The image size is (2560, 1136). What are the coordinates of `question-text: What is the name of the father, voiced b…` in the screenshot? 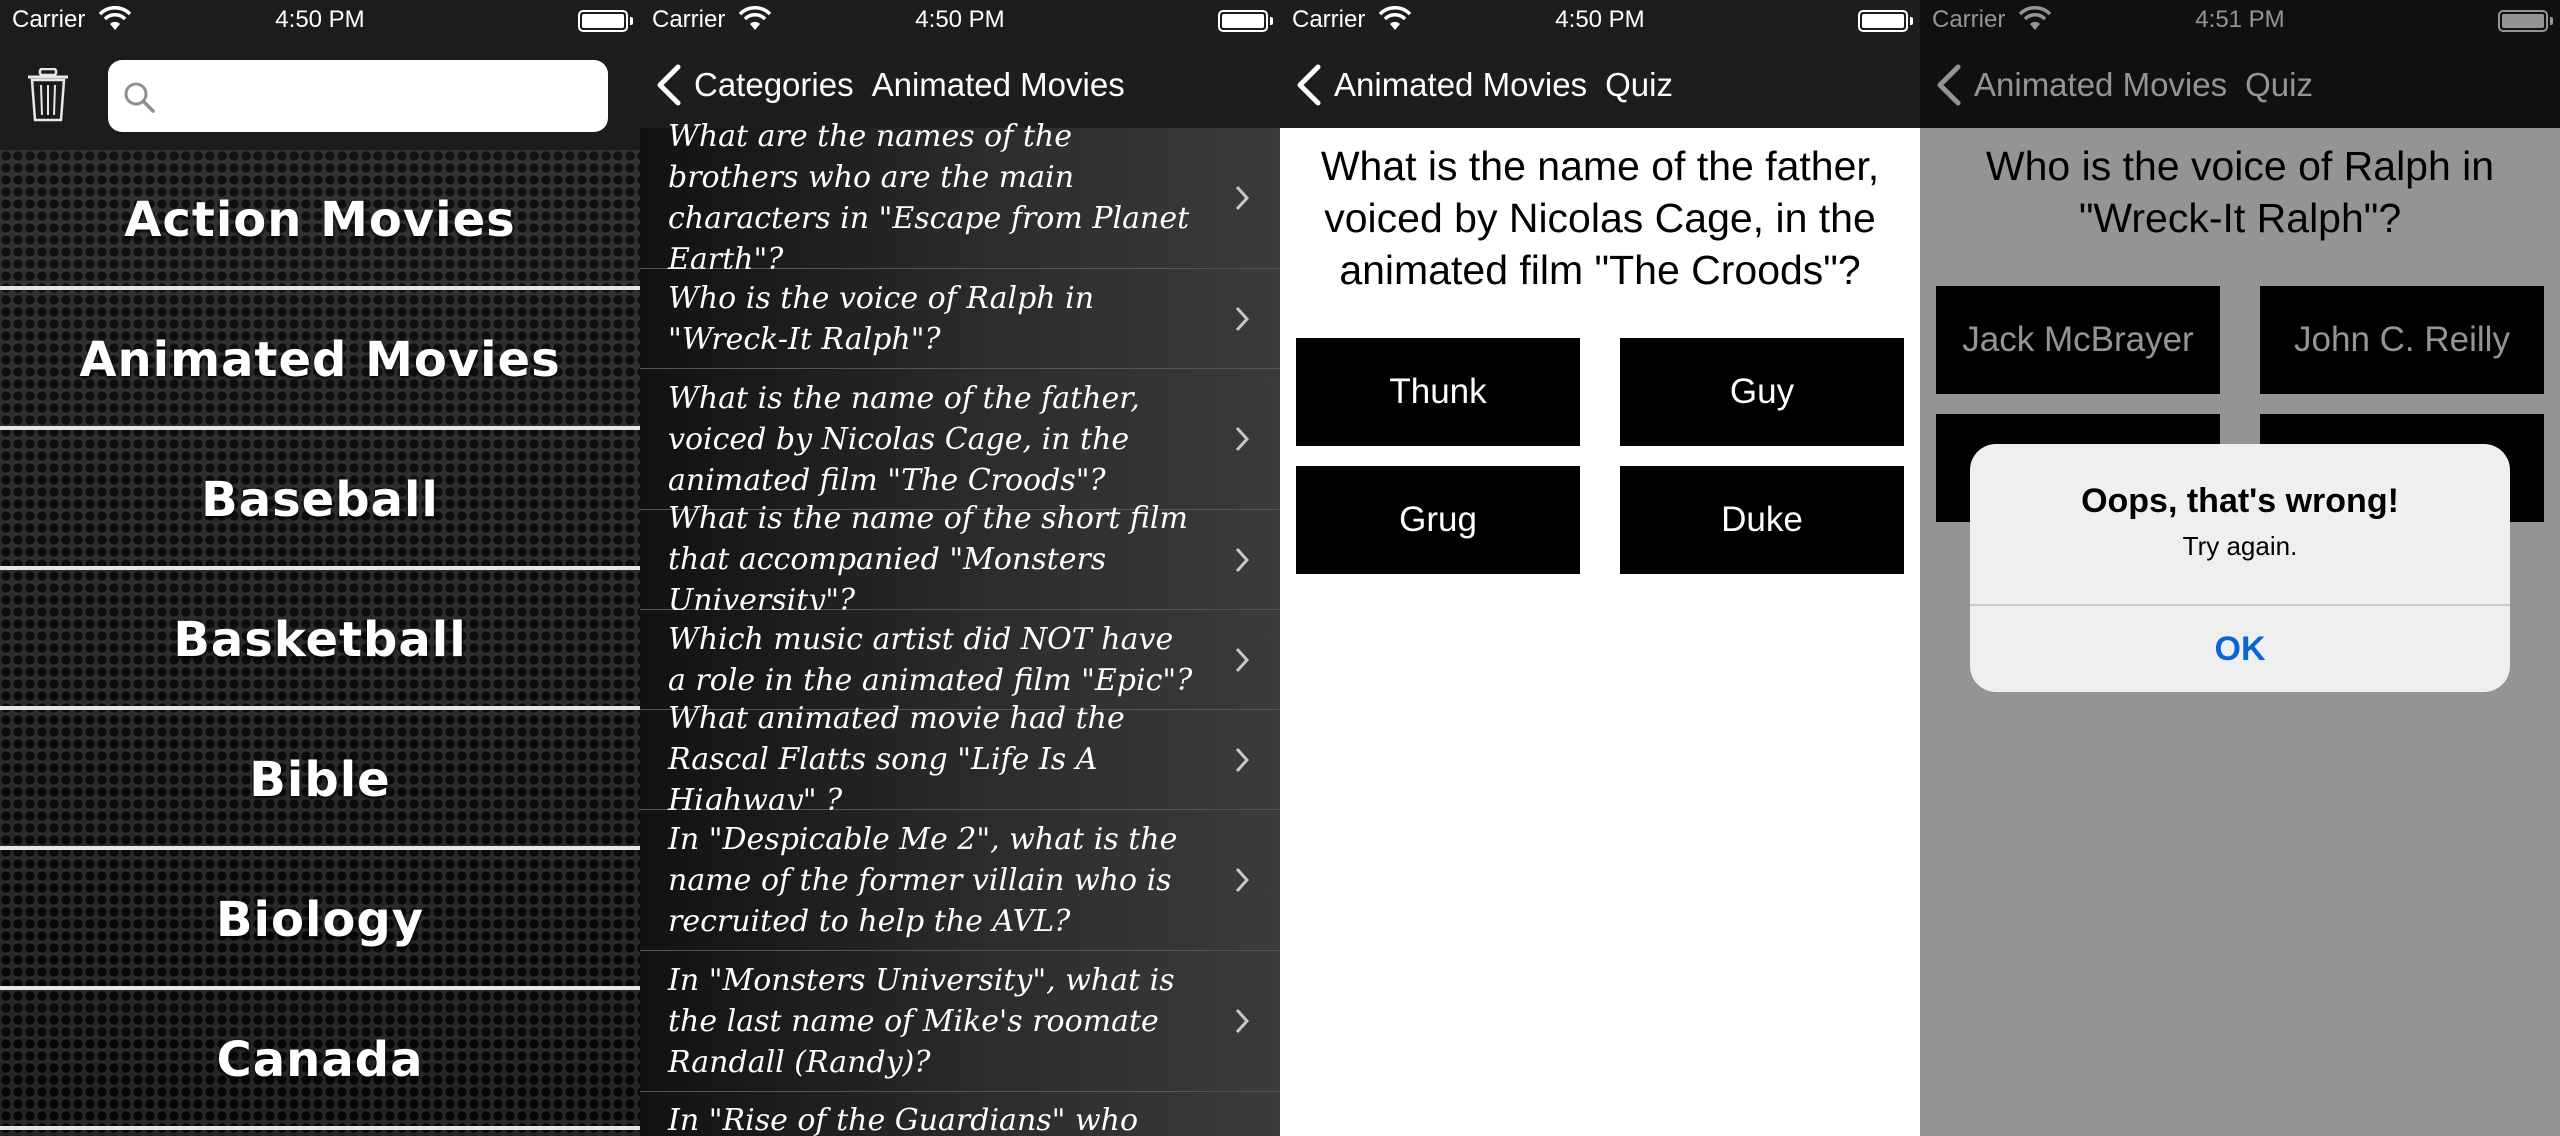 It's located at (904, 439).